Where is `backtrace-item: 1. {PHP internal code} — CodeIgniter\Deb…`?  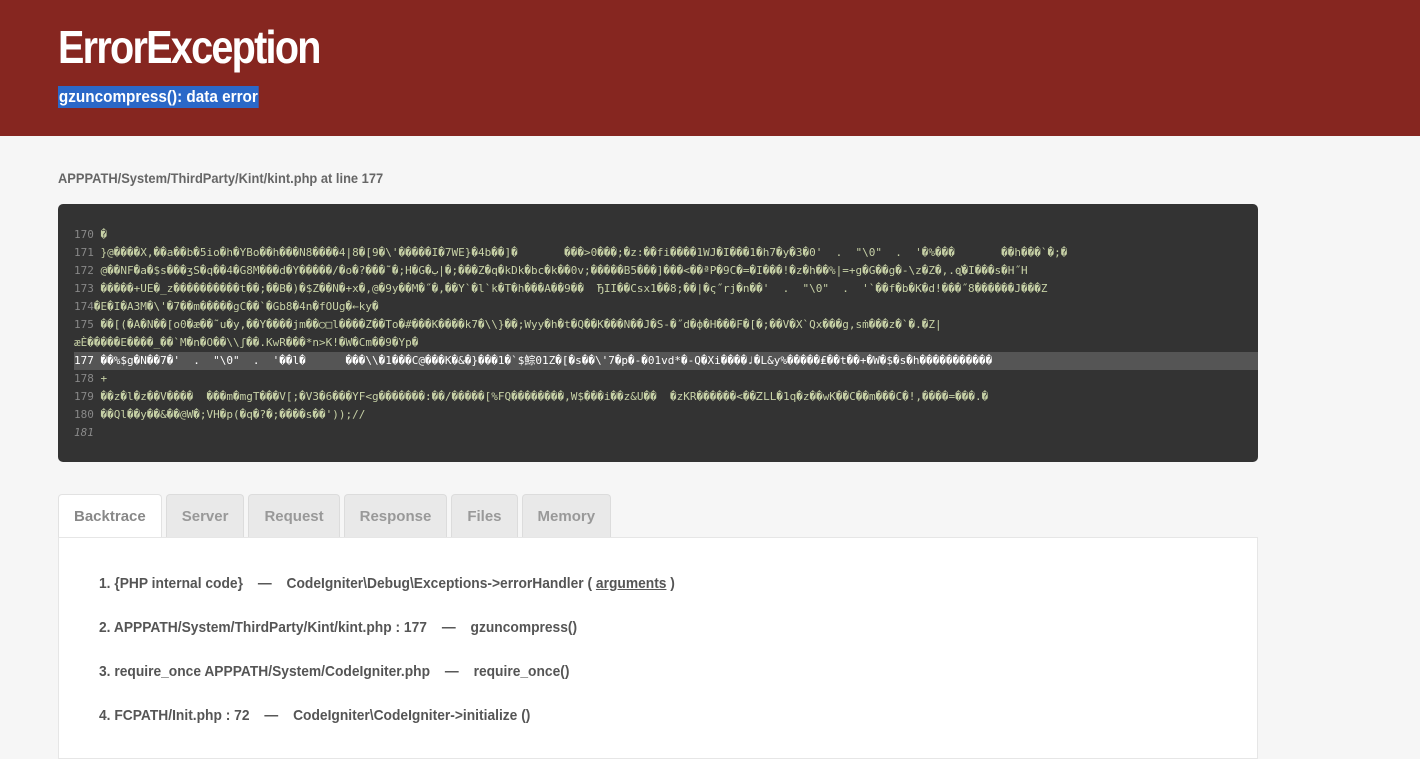 backtrace-item: 1. {PHP internal code} — CodeIgniter\Deb… is located at coordinates (387, 583).